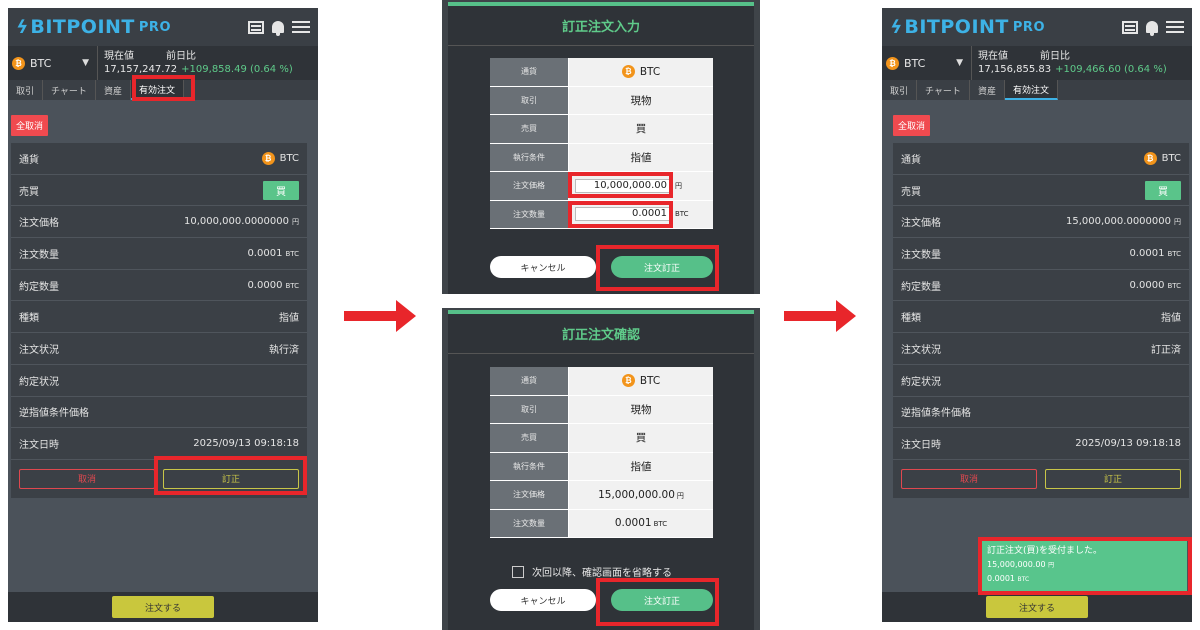 Image resolution: width=1200 pixels, height=630 pixels. What do you see at coordinates (1041, 349) in the screenshot?
I see `row-status: 注文状況 訂正済` at bounding box center [1041, 349].